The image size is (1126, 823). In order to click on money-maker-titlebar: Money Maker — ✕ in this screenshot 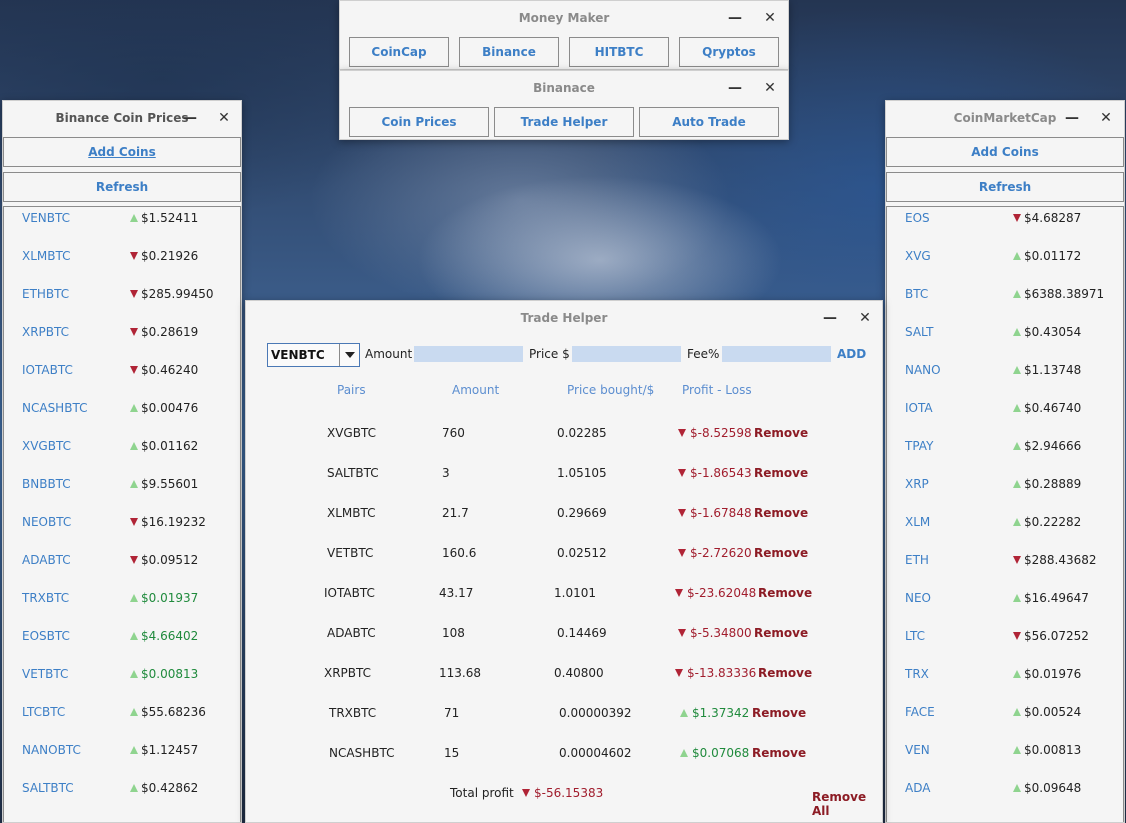, I will do `click(564, 18)`.